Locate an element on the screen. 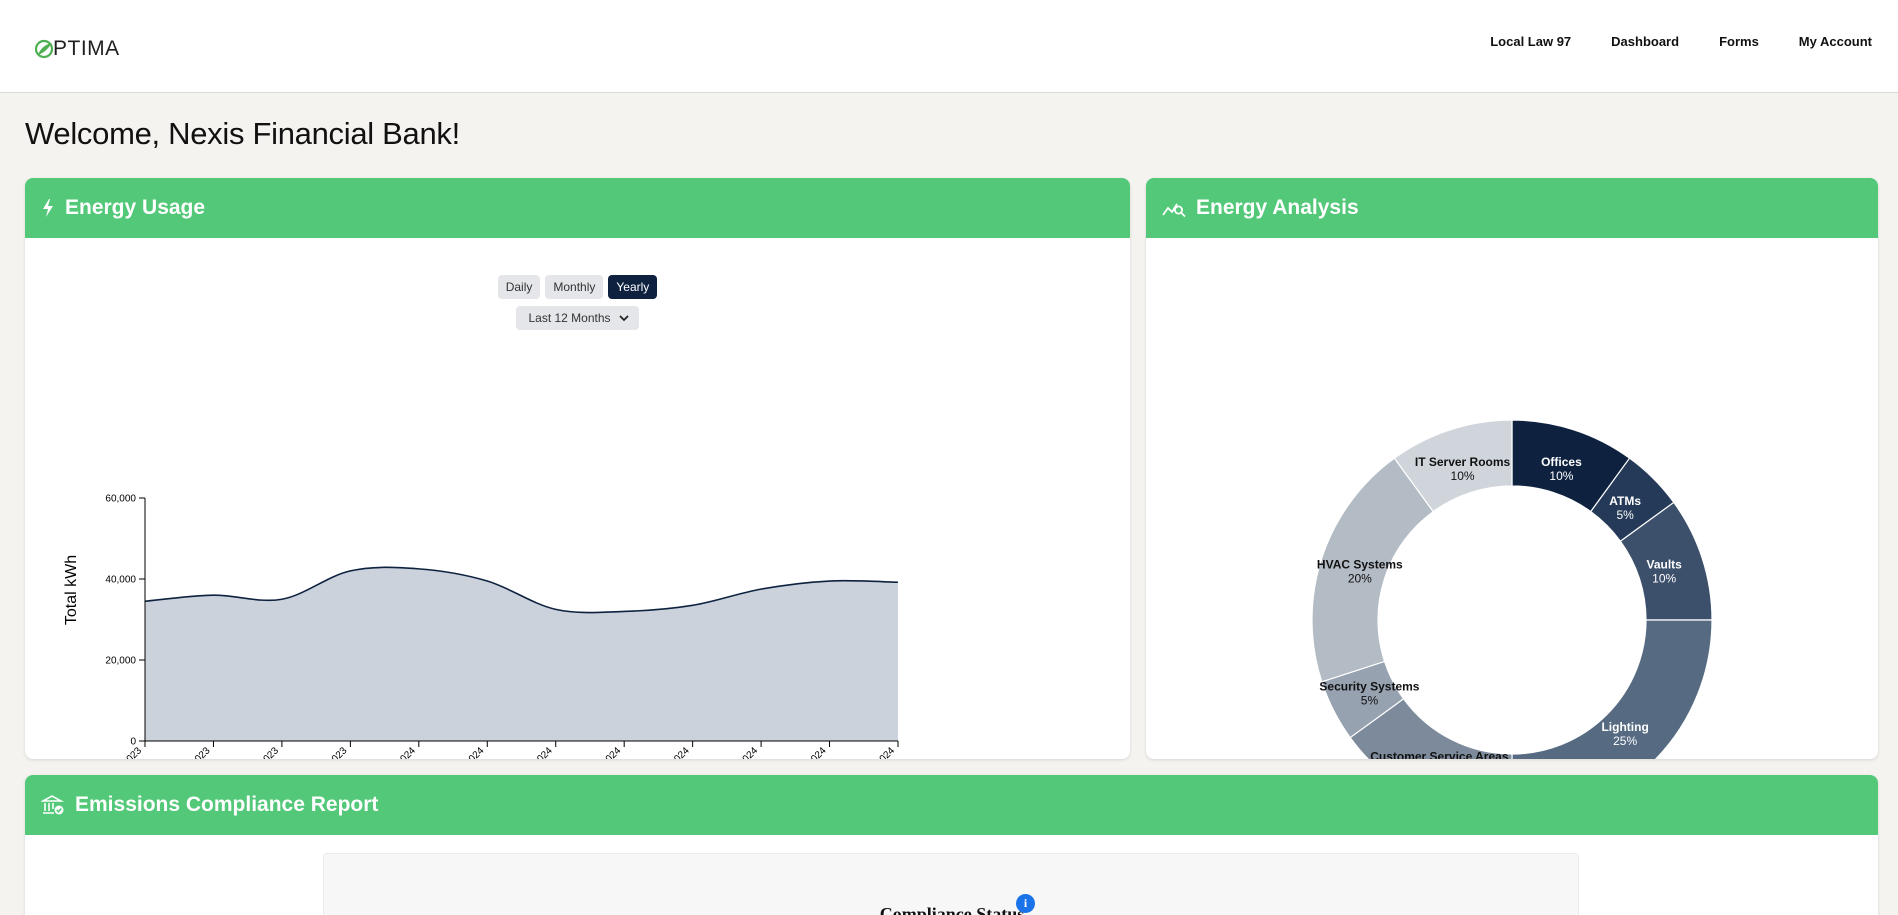 This screenshot has width=1898, height=915. energy-usage-title: Energy Usage is located at coordinates (135, 207).